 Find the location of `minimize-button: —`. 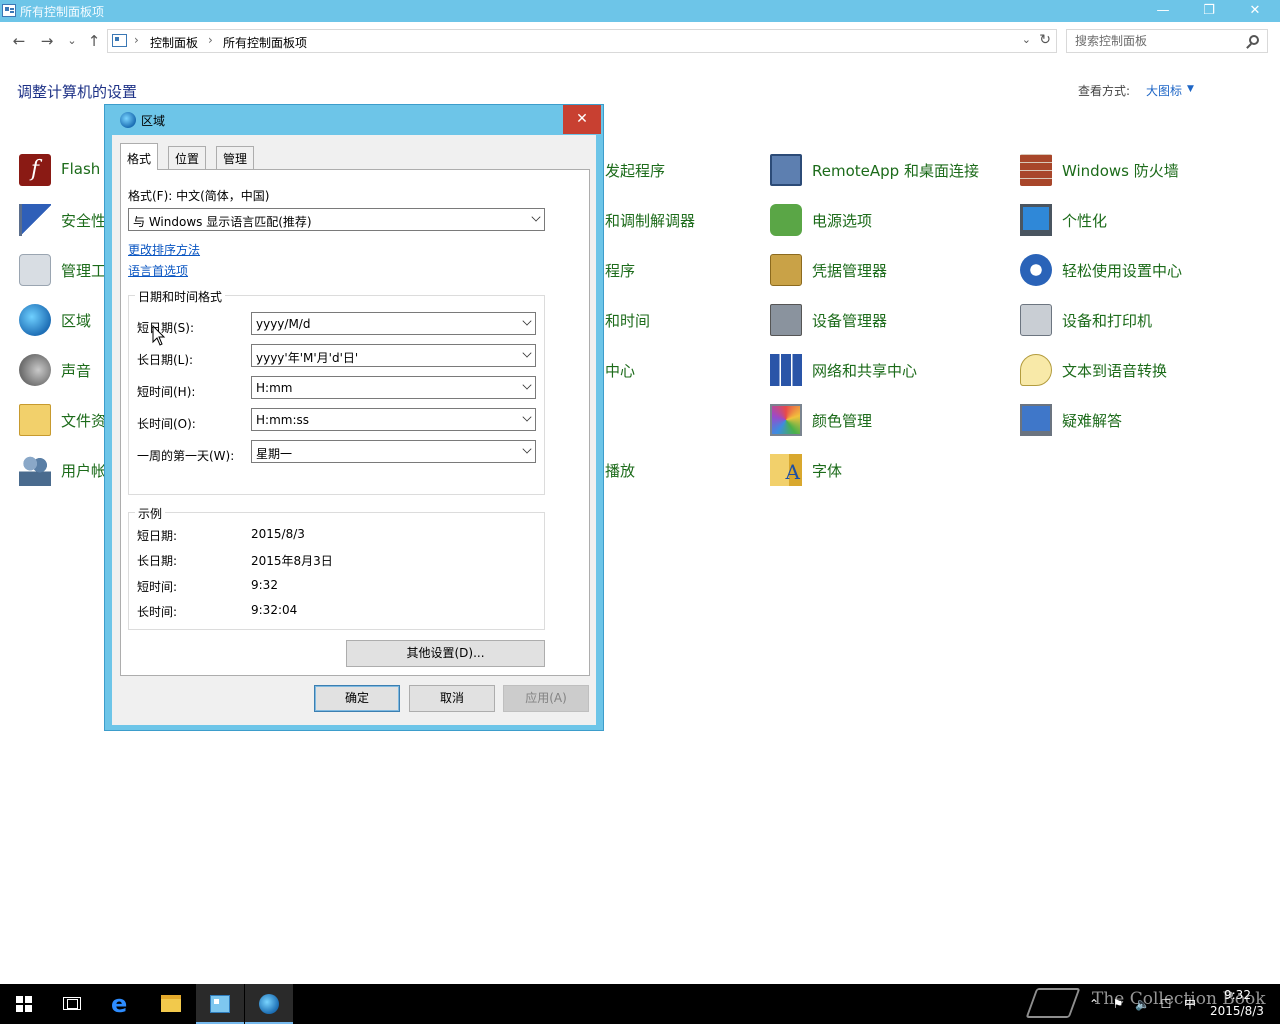

minimize-button: — is located at coordinates (1163, 11).